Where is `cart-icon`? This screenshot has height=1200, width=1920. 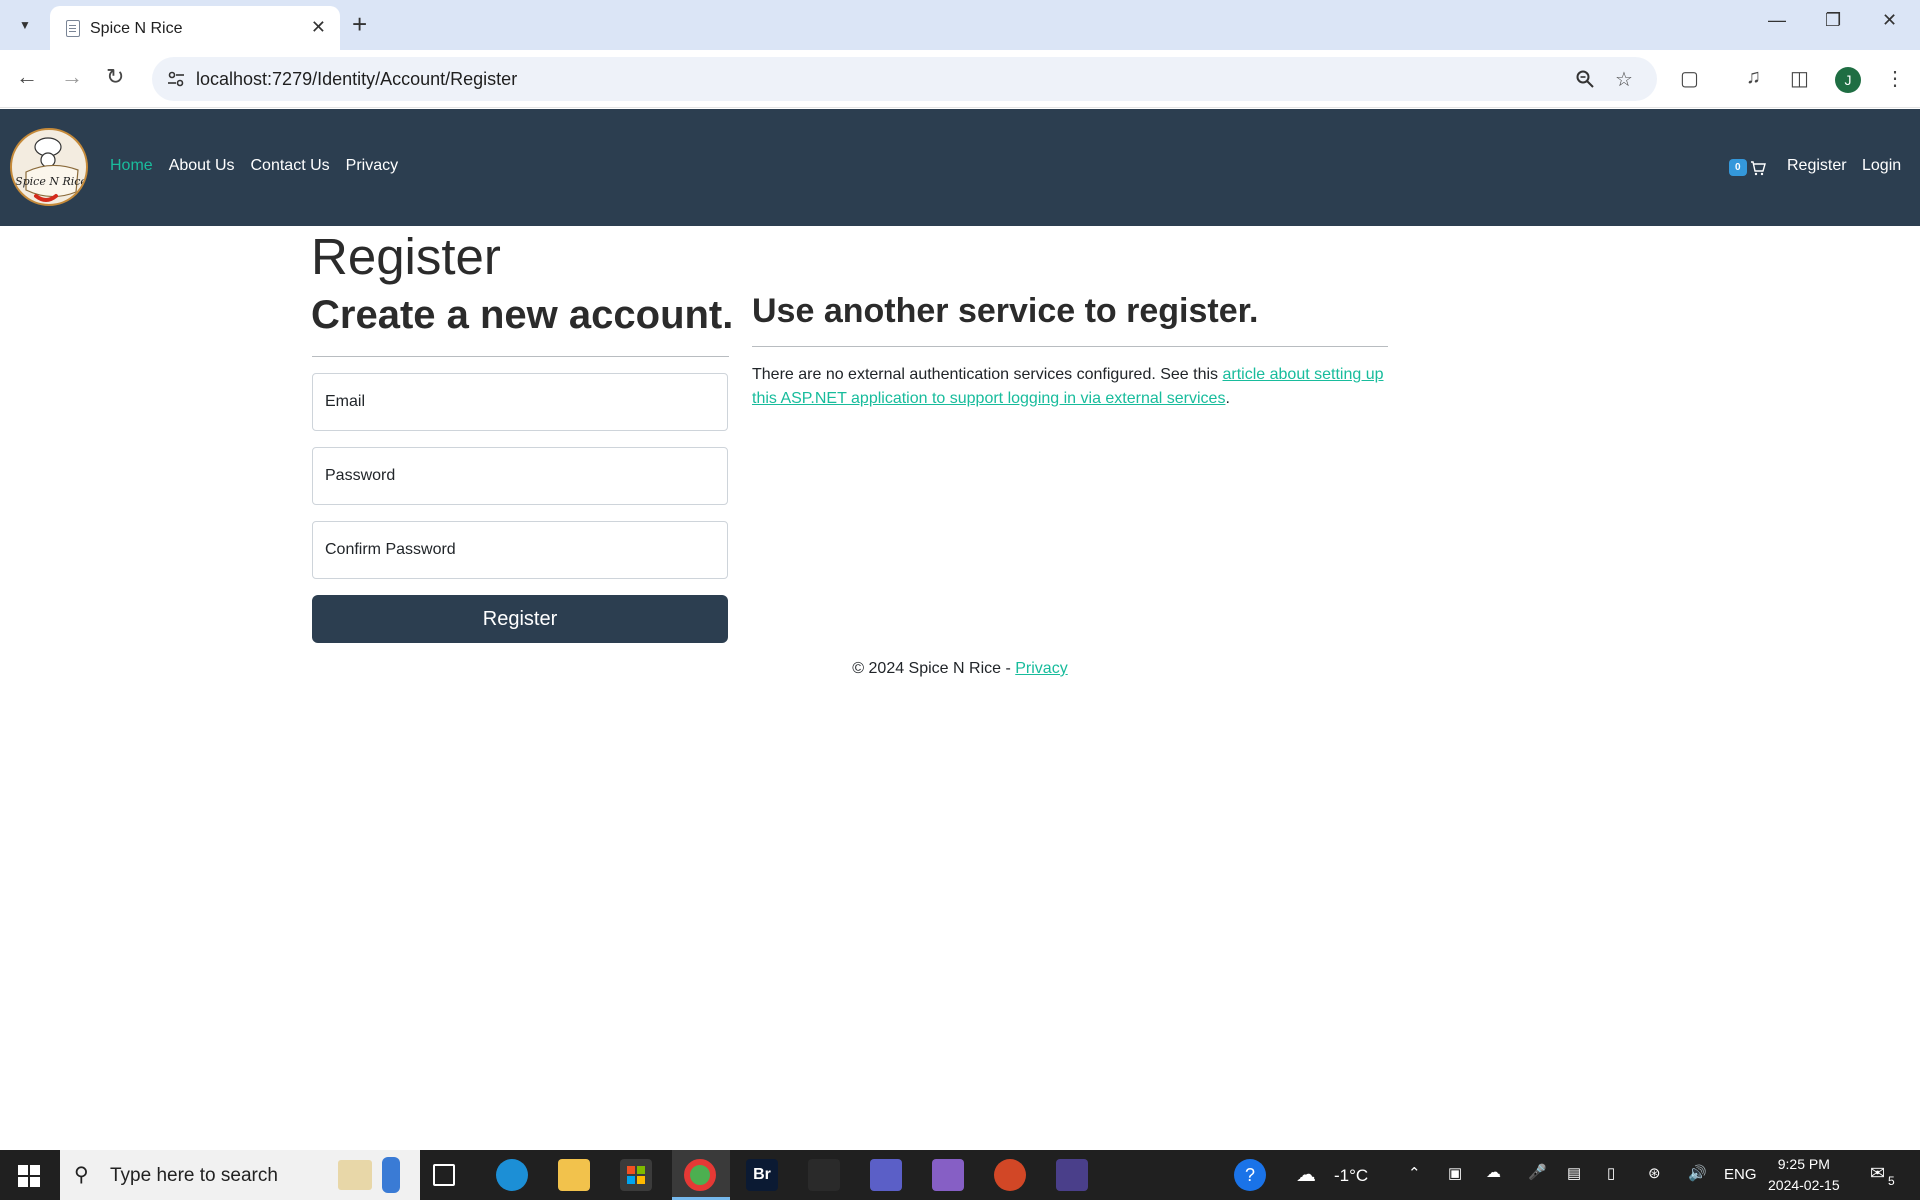
cart-icon is located at coordinates (1758, 167).